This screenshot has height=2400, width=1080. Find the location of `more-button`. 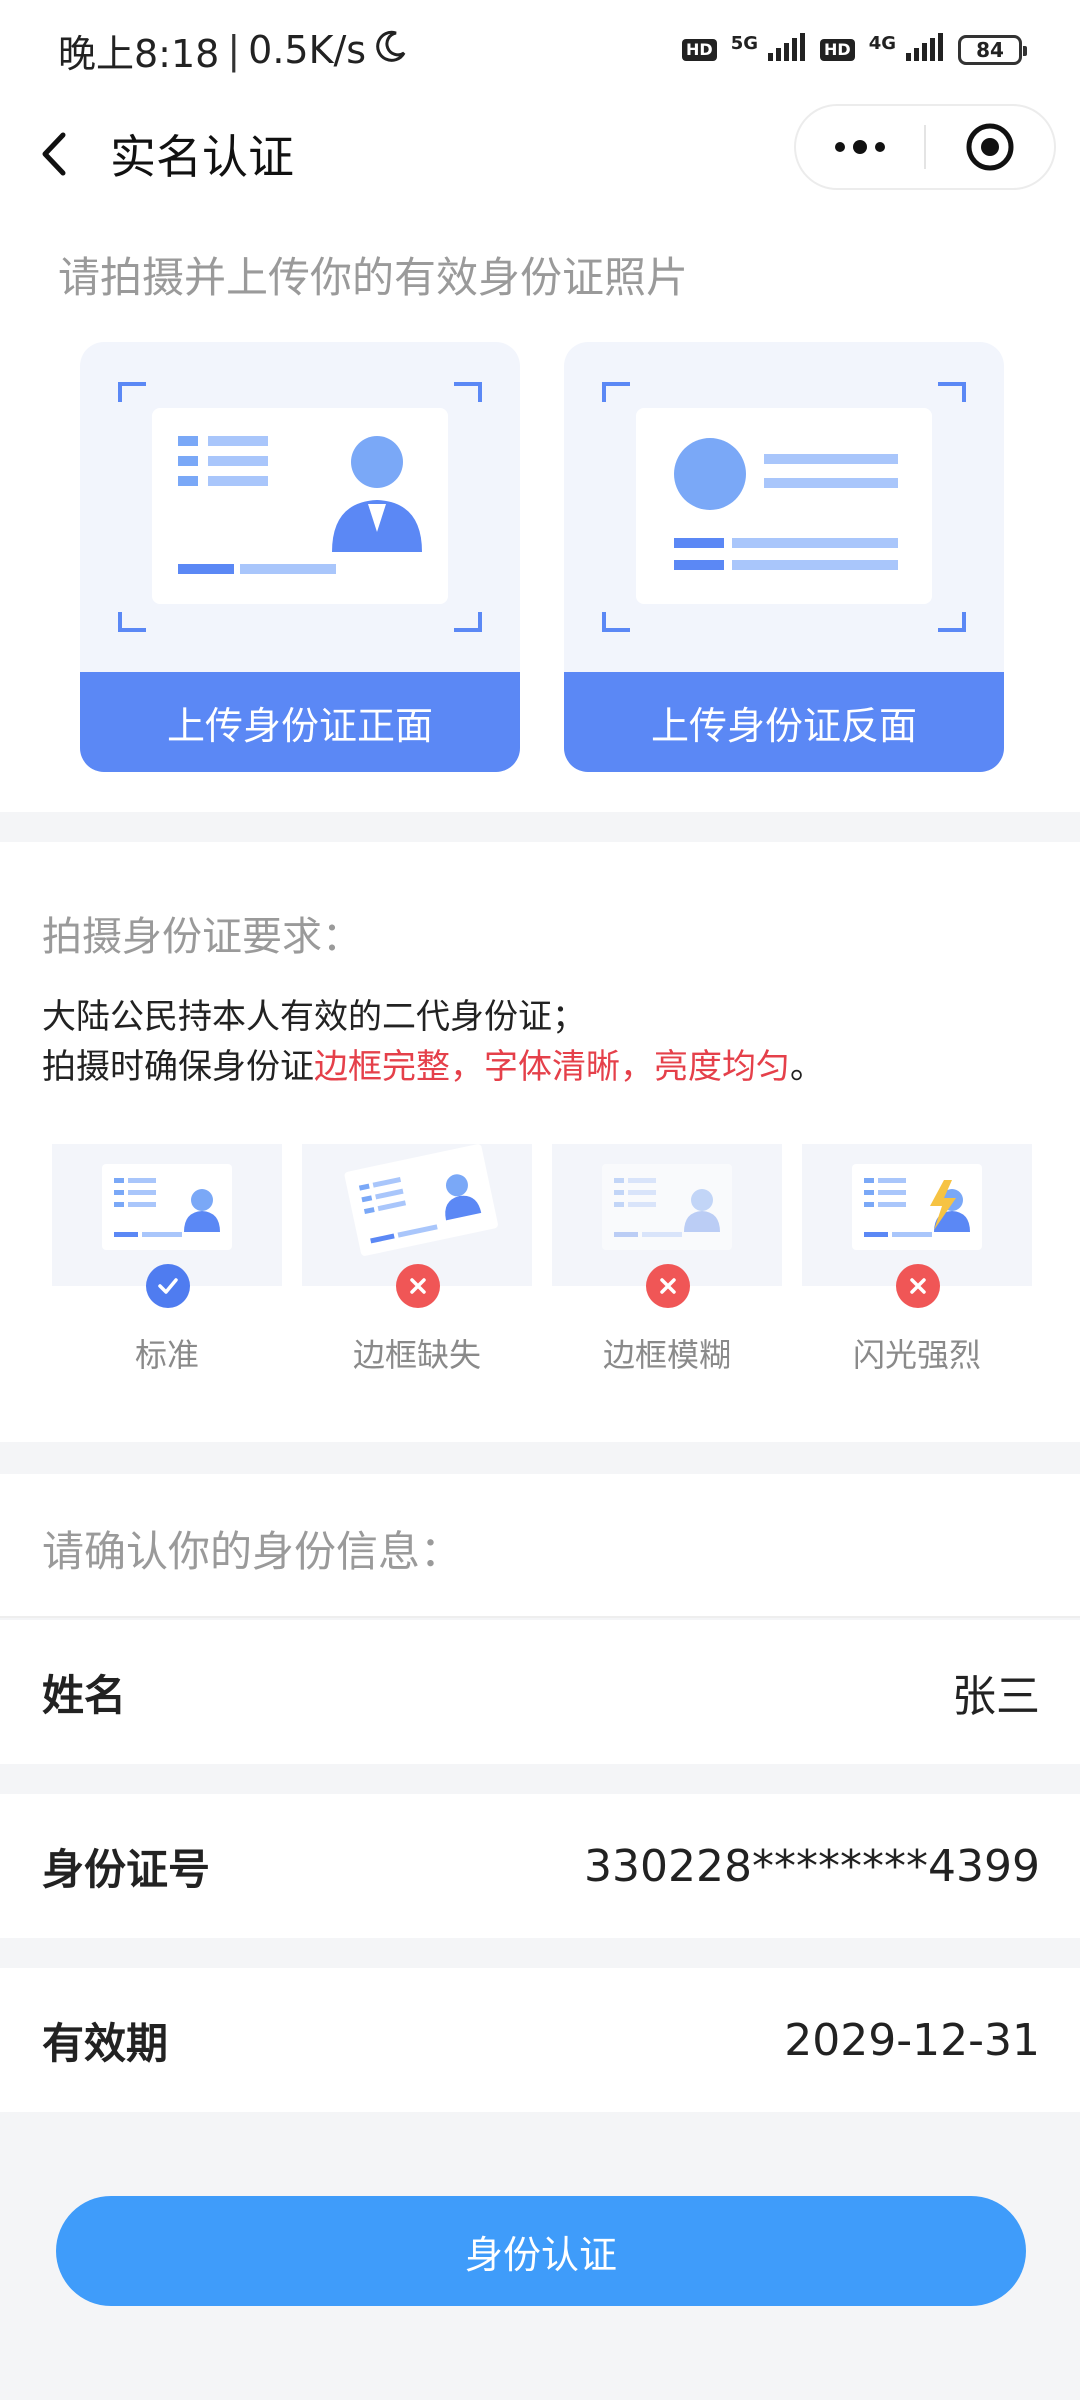

more-button is located at coordinates (860, 147).